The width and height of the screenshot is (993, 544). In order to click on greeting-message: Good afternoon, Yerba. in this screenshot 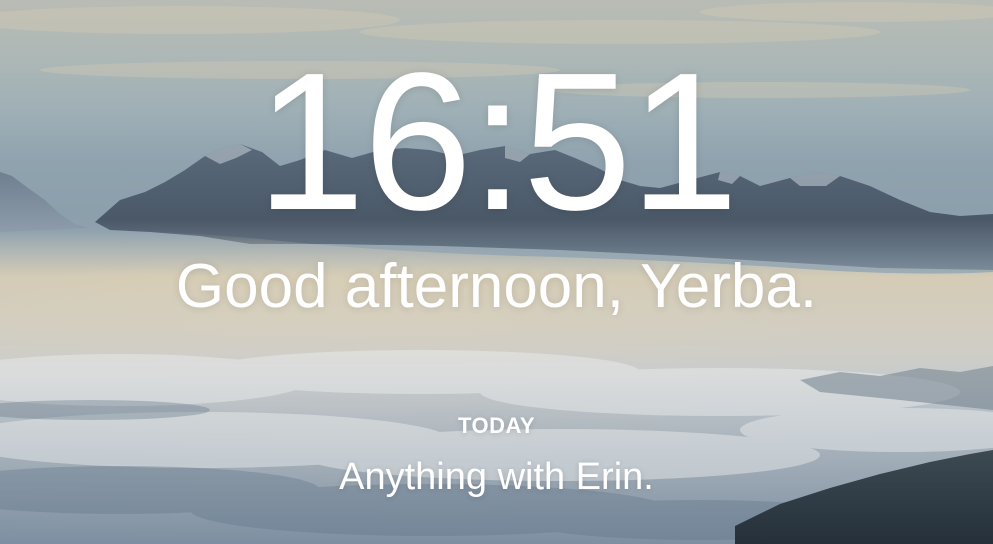, I will do `click(496, 287)`.